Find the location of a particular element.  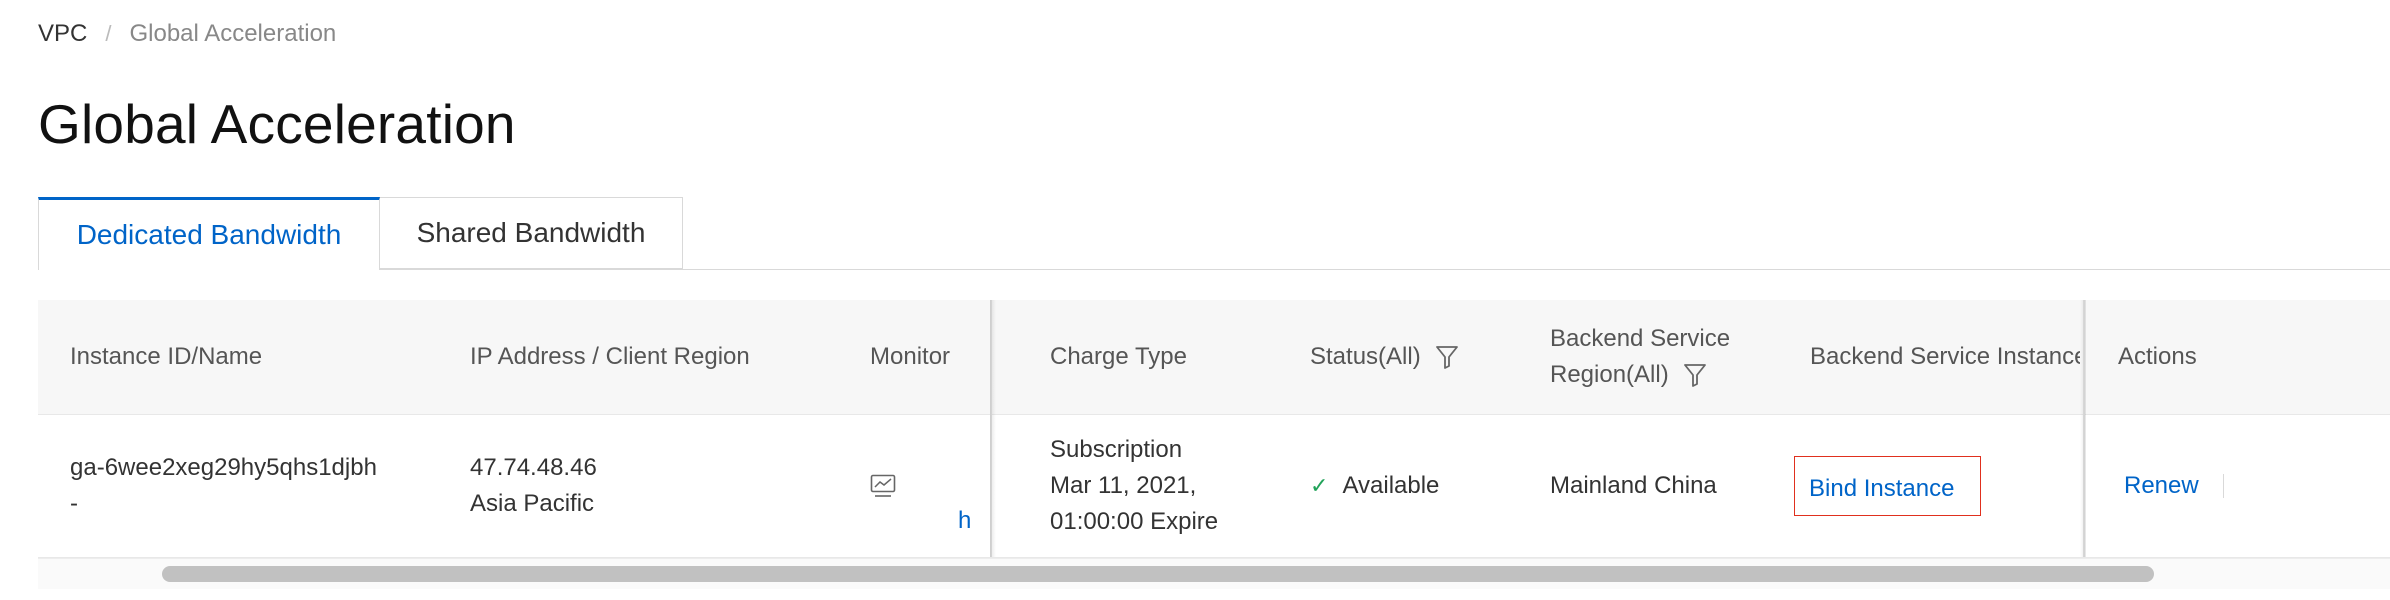

cell-status: ✓ Available is located at coordinates (1374, 486).